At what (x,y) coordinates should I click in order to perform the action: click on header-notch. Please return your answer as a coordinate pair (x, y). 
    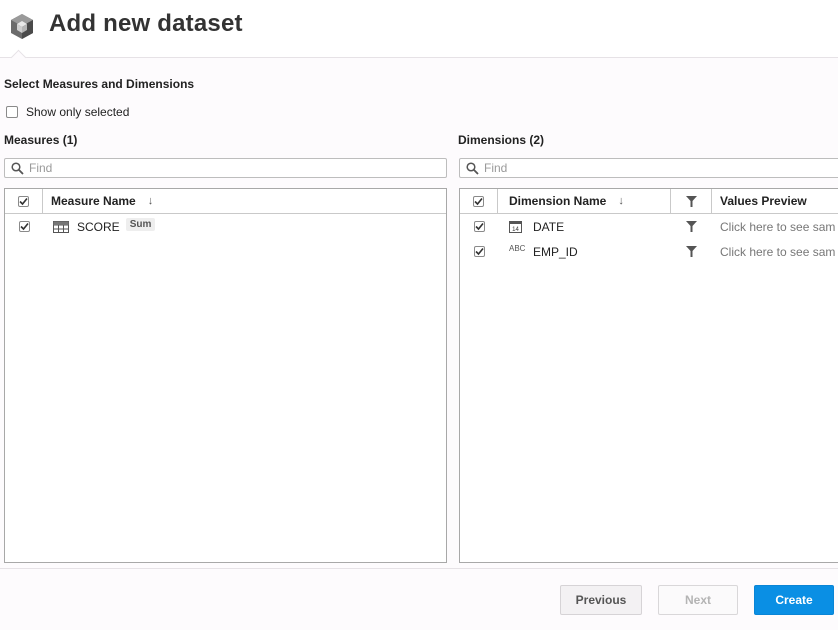
    Looking at the image, I should click on (18, 57).